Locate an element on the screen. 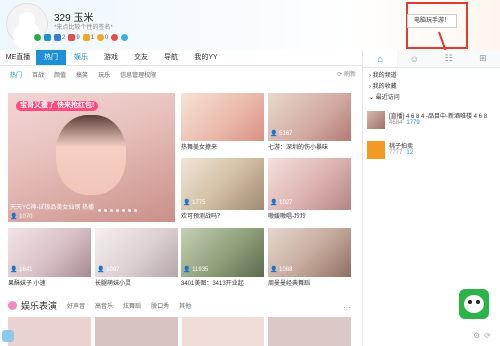  stream-tile: 👤 5167 七游：深圳的伤小暴味 is located at coordinates (309, 123).